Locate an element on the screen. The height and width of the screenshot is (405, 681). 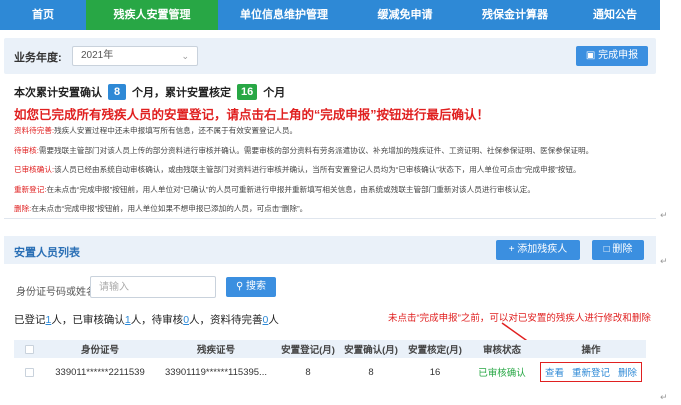
actions-cell: 查看 重新登记 删除 is located at coordinates (591, 372).